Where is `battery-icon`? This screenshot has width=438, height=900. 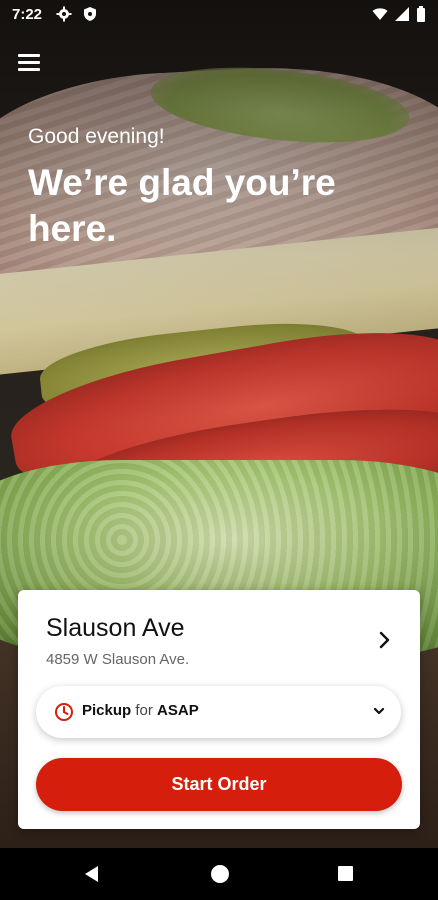
battery-icon is located at coordinates (421, 14).